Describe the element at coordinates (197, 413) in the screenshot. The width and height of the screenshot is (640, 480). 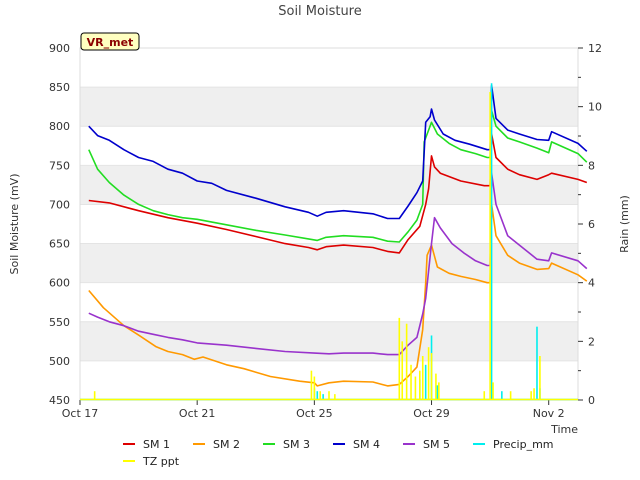
I see `x-tick-label: Oct 21` at that location.